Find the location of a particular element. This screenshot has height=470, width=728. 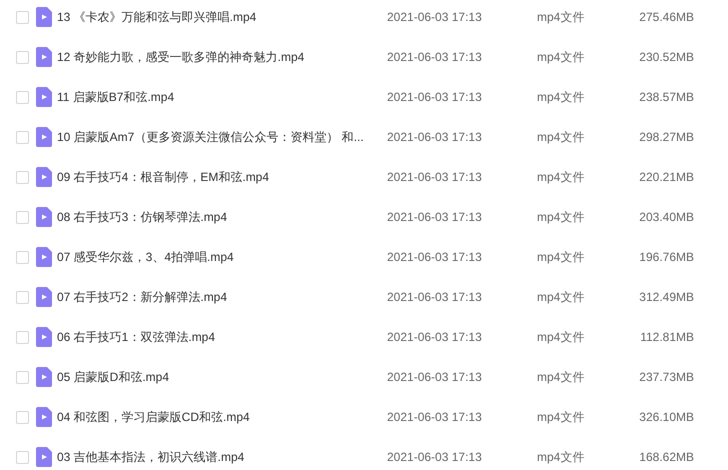

file-size: 196.76MB is located at coordinates (666, 257).